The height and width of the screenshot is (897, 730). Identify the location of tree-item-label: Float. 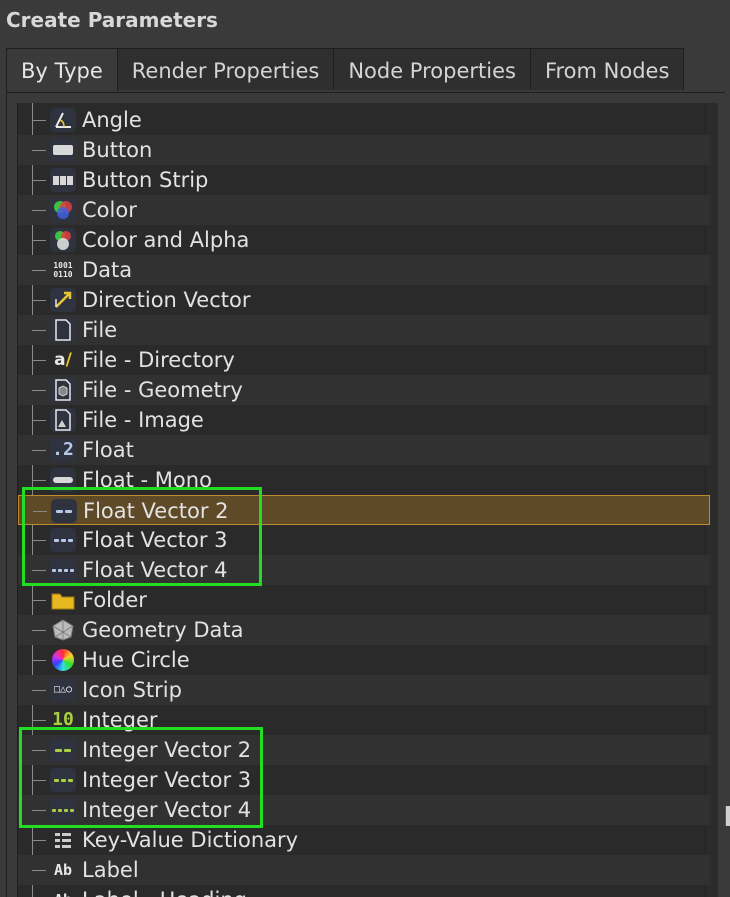
(108, 450).